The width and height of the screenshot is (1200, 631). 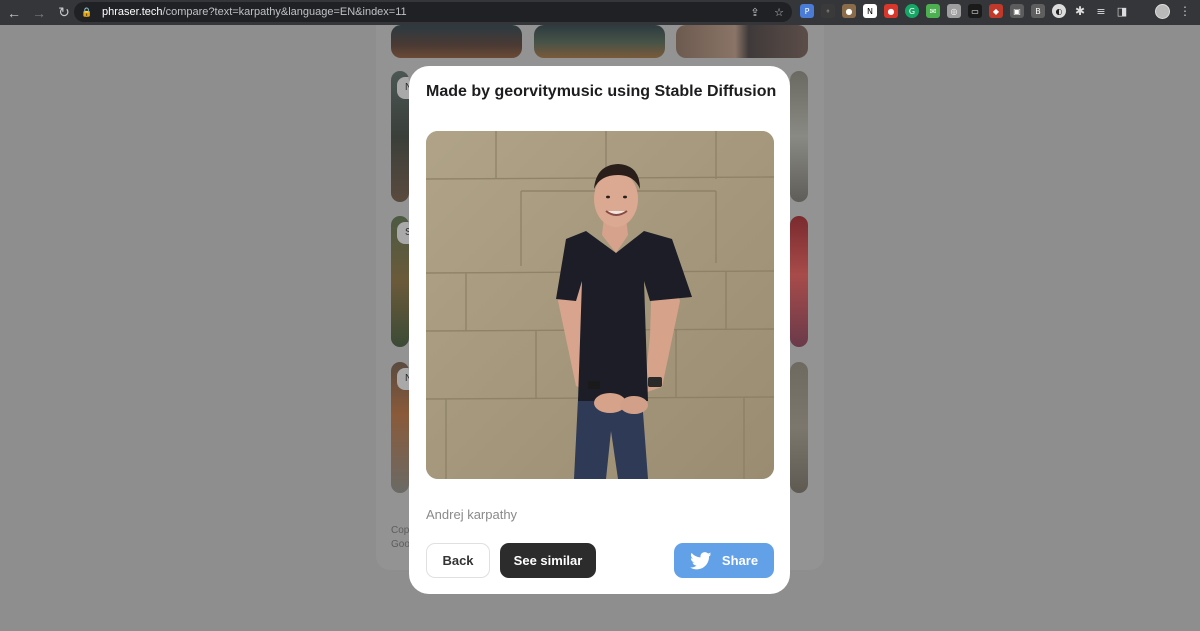 I want to click on forward-arrow-icon: →, so click(x=39, y=13).